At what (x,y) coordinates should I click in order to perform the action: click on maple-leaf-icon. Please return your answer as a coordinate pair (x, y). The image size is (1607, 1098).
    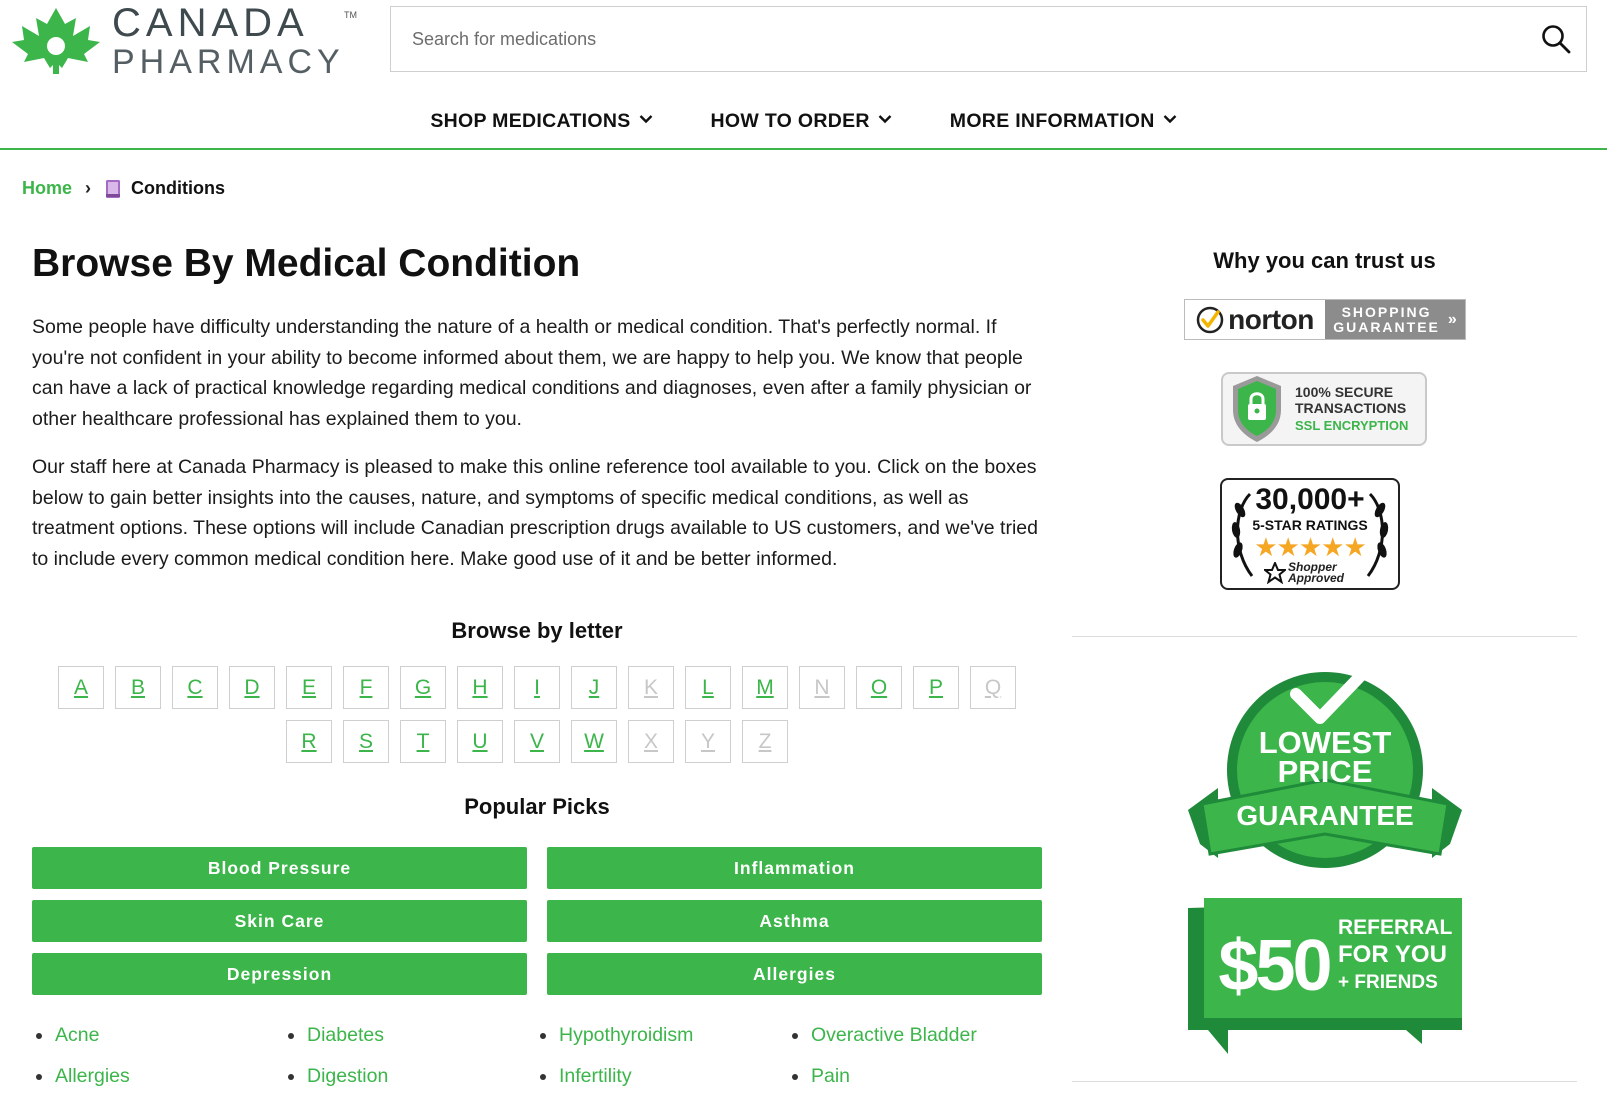
    Looking at the image, I should click on (56, 41).